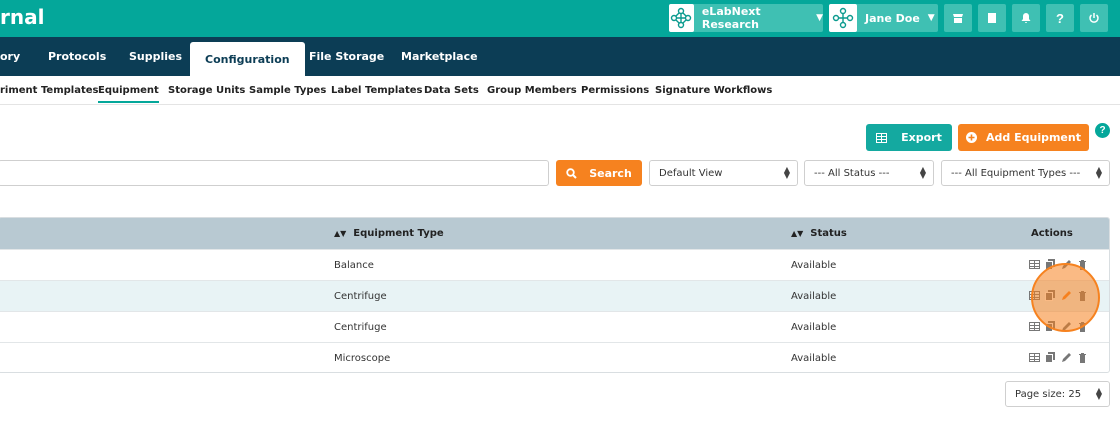 The width and height of the screenshot is (1120, 445). What do you see at coordinates (128, 94) in the screenshot?
I see `subtab-equipment: Equipment` at bounding box center [128, 94].